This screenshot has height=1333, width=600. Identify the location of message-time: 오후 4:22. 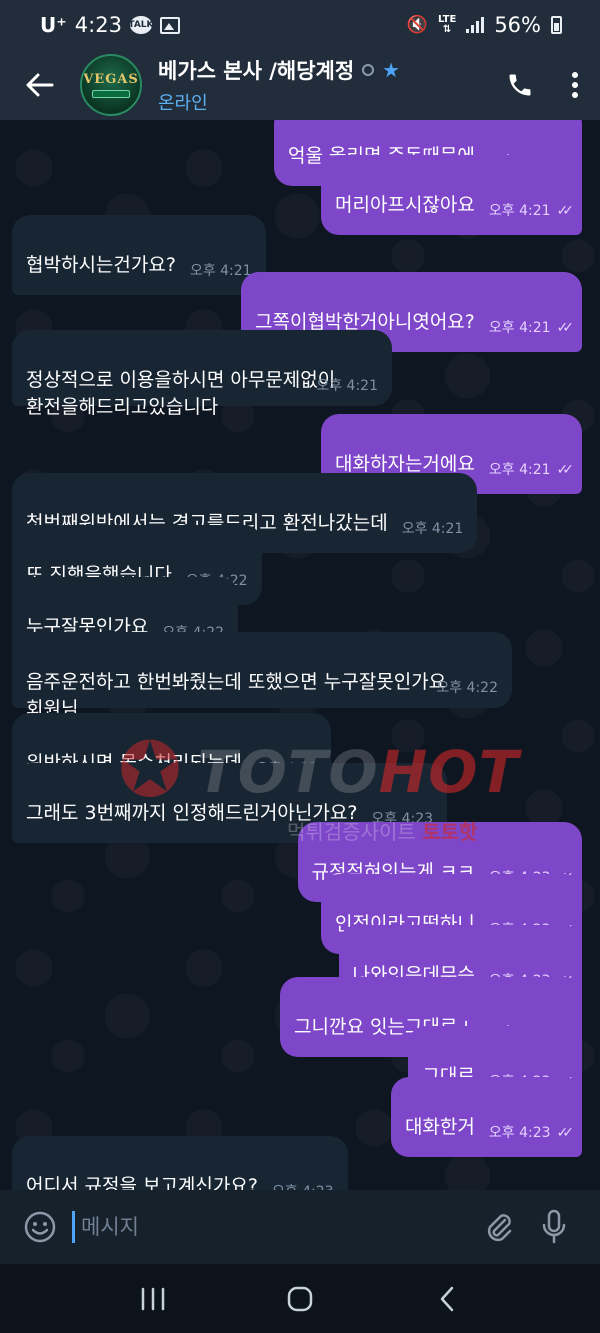
(467, 688).